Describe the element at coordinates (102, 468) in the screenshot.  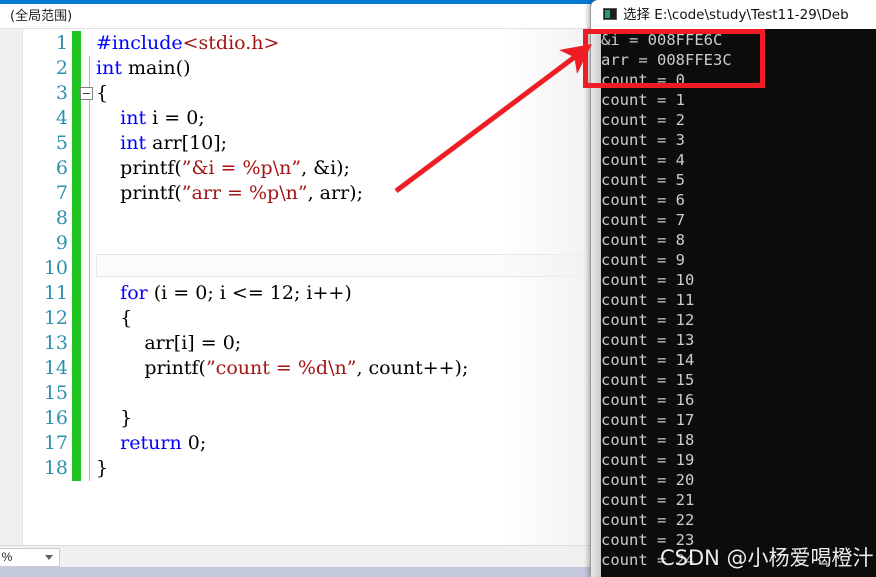
I see `code-text: }` at that location.